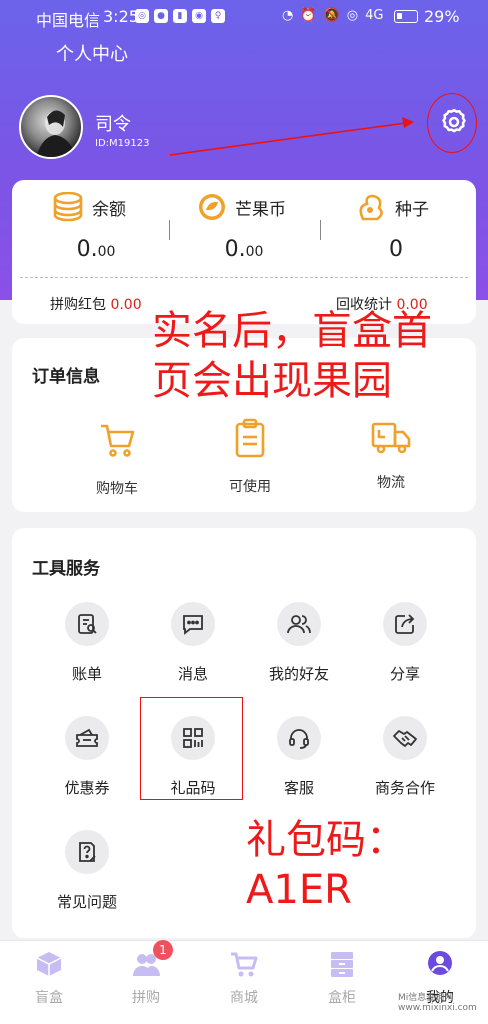 This screenshot has width=488, height=1024. What do you see at coordinates (342, 964) in the screenshot?
I see `cabinet-icon` at bounding box center [342, 964].